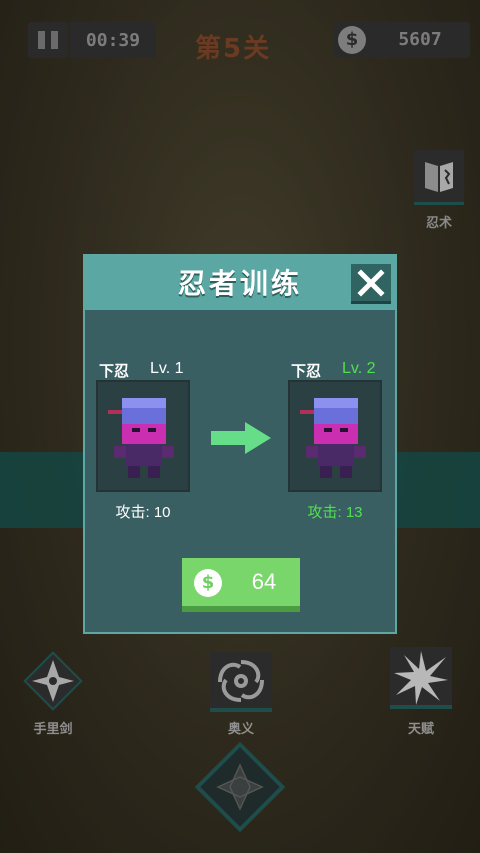 This screenshot has width=480, height=853. What do you see at coordinates (53, 729) in the screenshot?
I see `shuriken-label: 手里剑` at bounding box center [53, 729].